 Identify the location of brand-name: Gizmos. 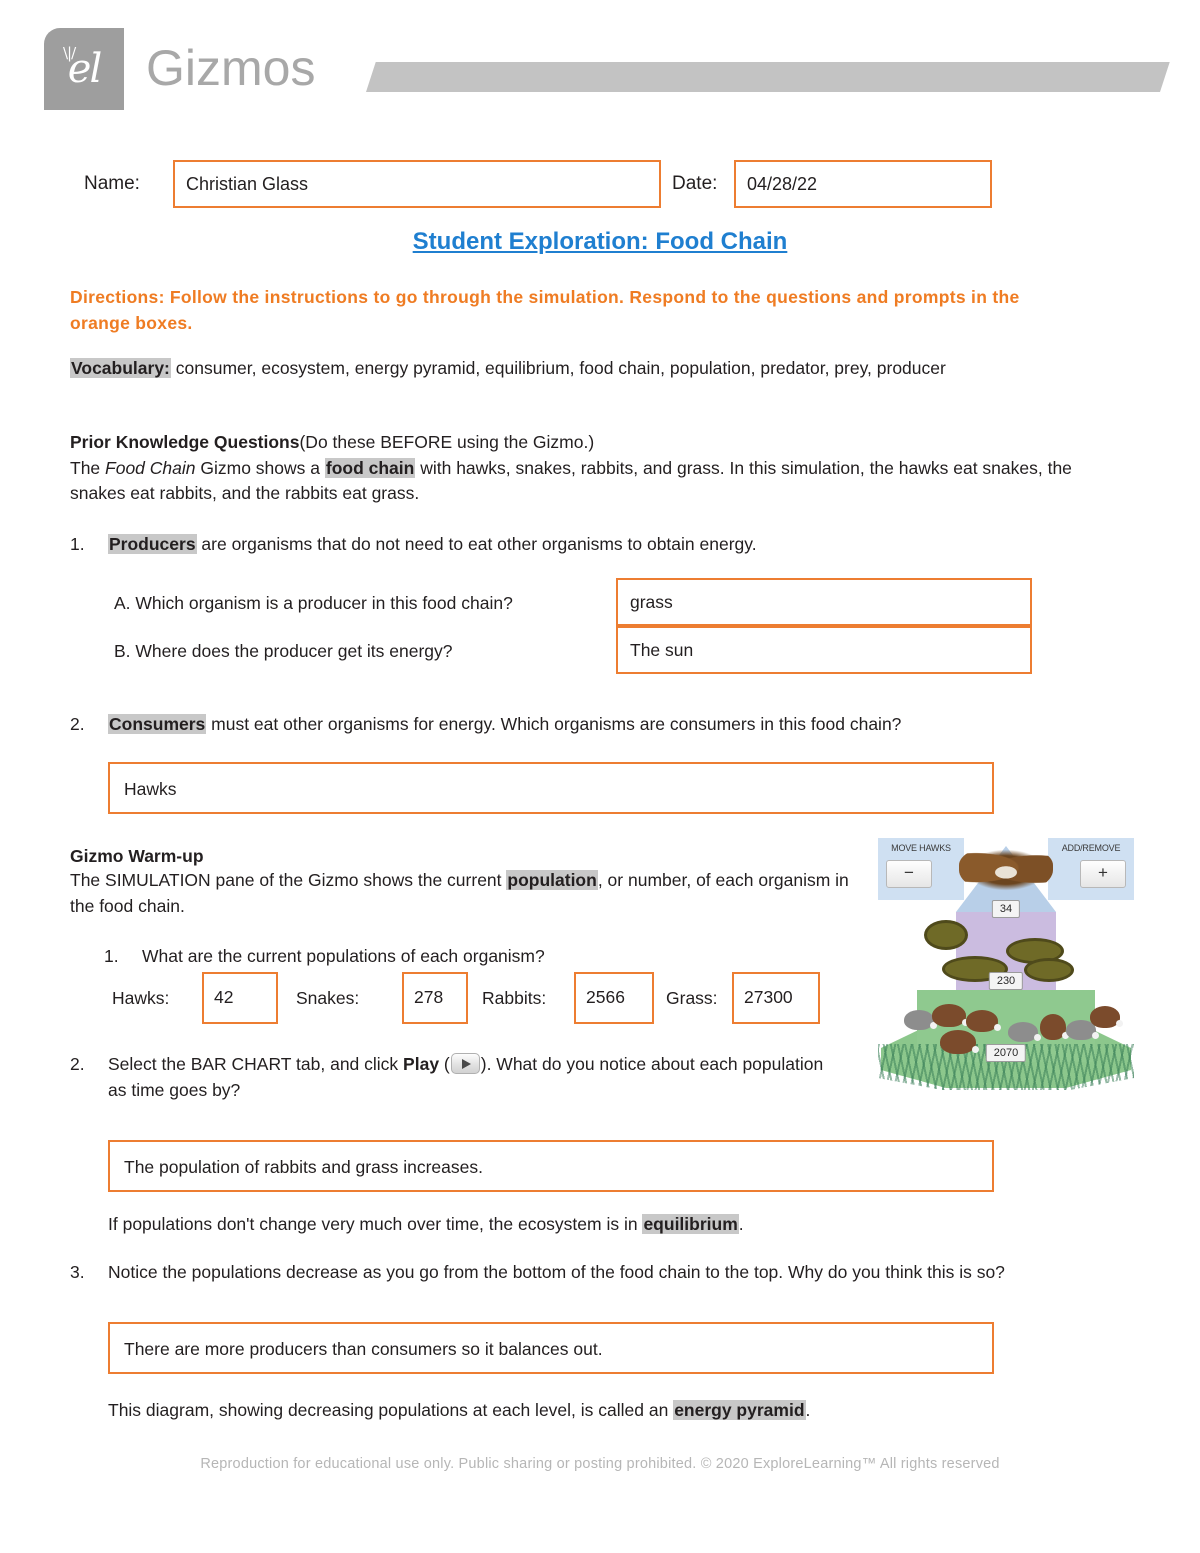
(231, 68).